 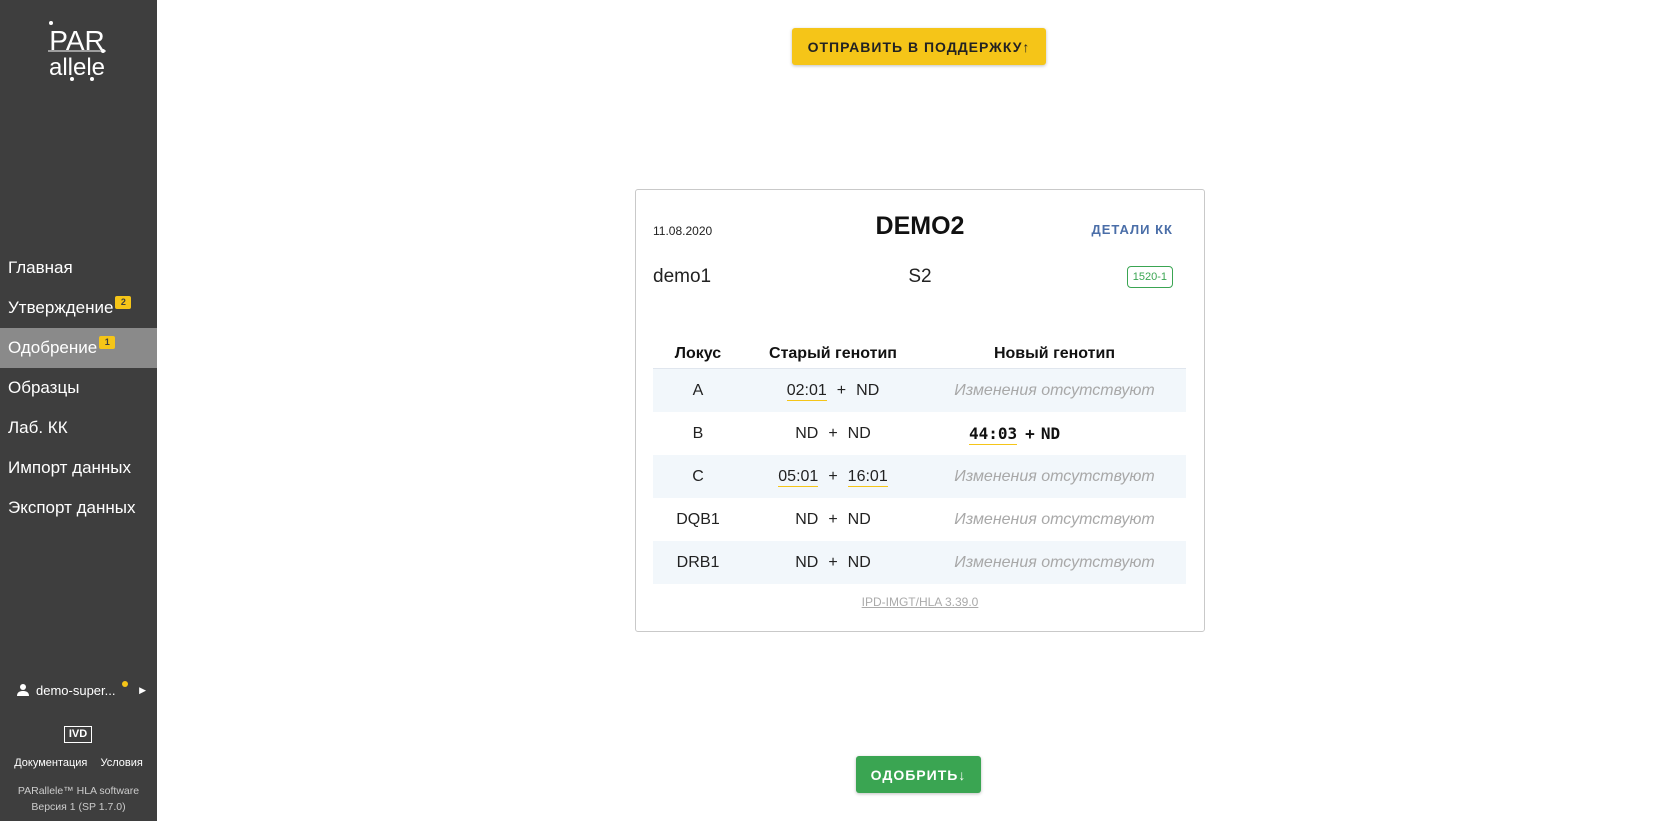 What do you see at coordinates (698, 476) in the screenshot?
I see `locus-cell: C` at bounding box center [698, 476].